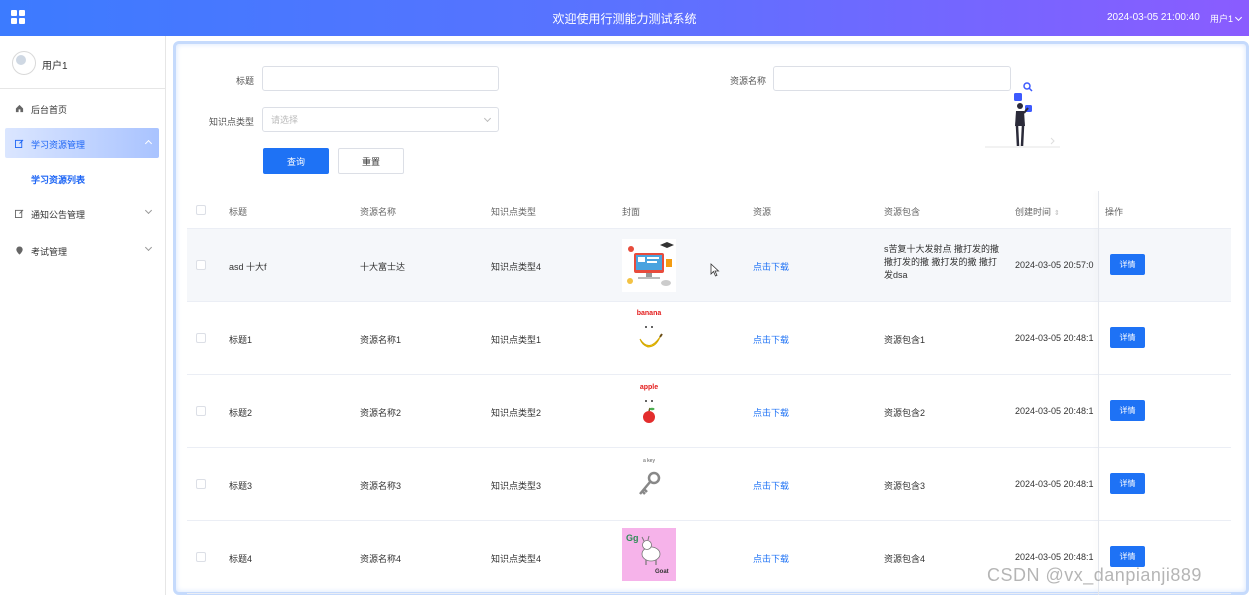 The image size is (1249, 595). I want to click on sidebar-user: 用户1, so click(82, 62).